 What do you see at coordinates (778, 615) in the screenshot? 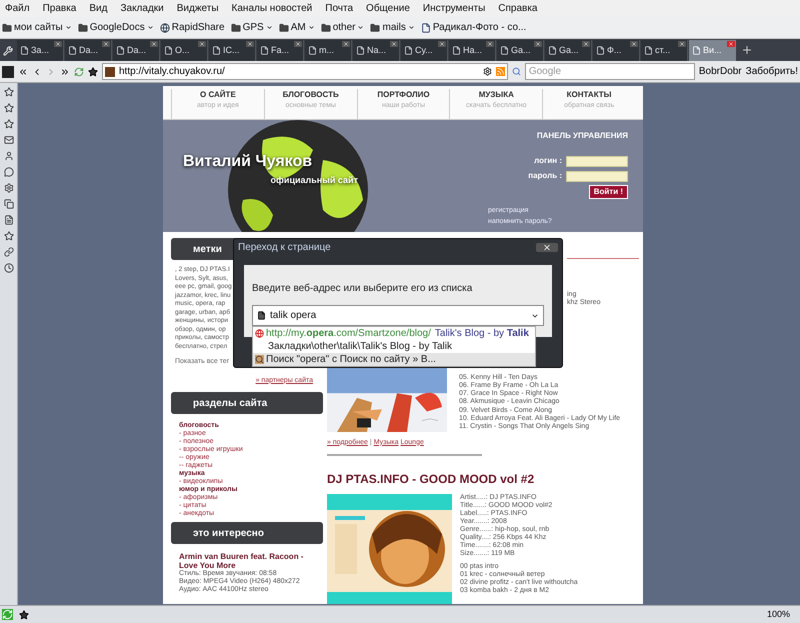
I see `zoom-level: 100%` at bounding box center [778, 615].